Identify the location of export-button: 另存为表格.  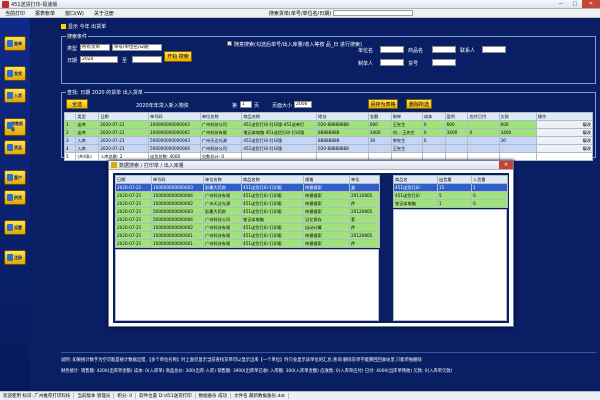
(383, 104).